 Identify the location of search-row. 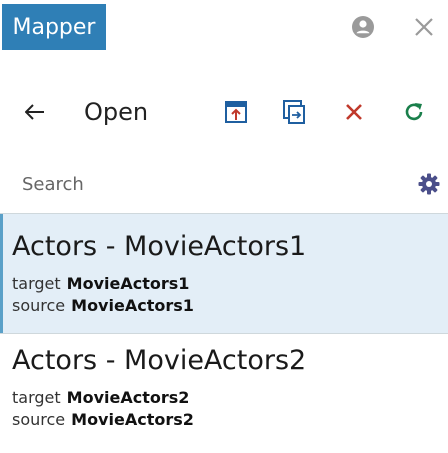
(224, 184).